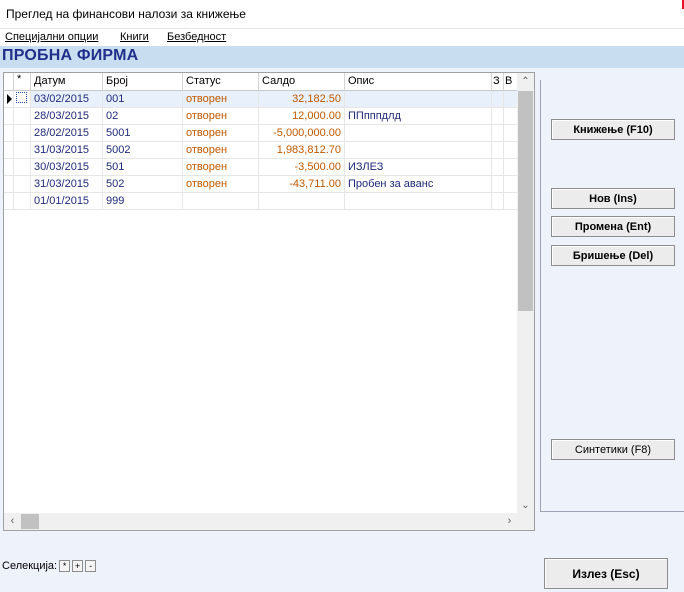 This screenshot has width=684, height=592. I want to click on scrollbar-corner, so click(525, 521).